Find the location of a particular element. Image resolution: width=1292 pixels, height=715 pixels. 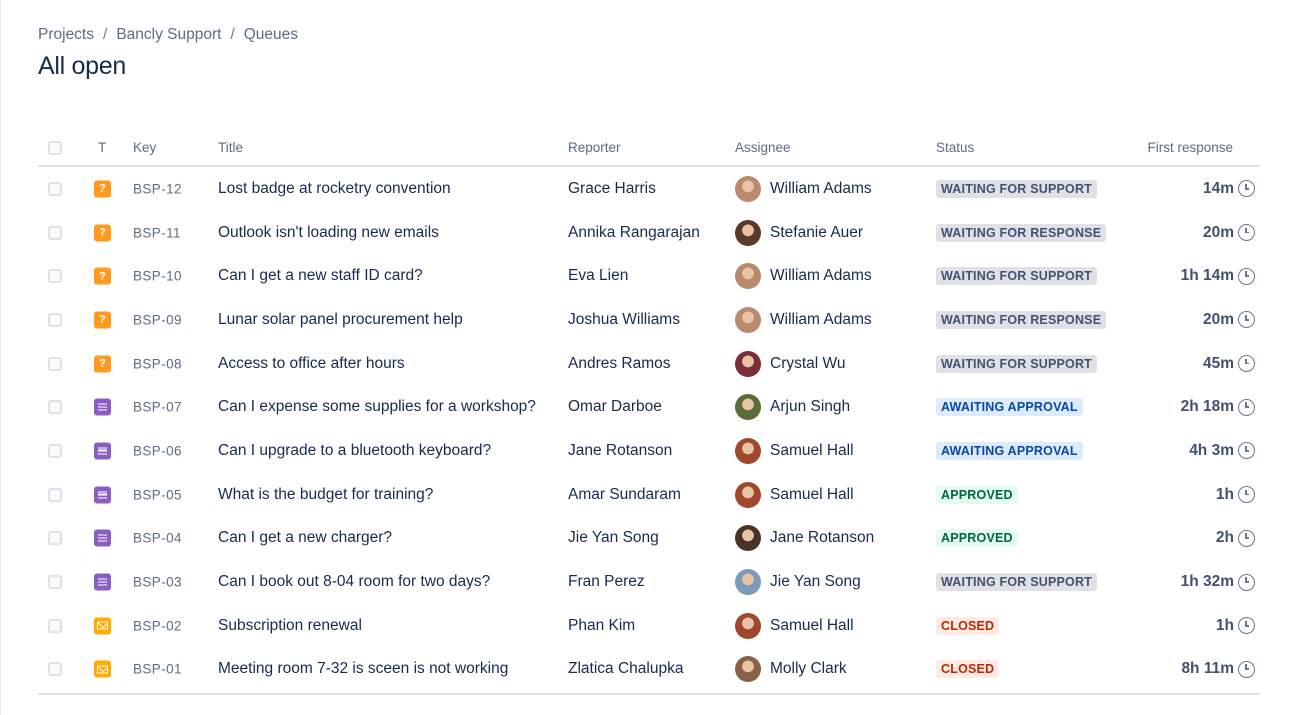

issue-key: BSP-04 is located at coordinates (157, 538).